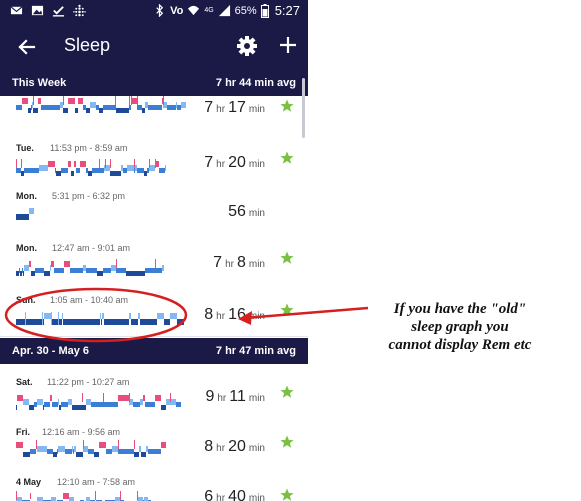 The image size is (581, 501). I want to click on annotation-arrow-line, so click(306, 313).